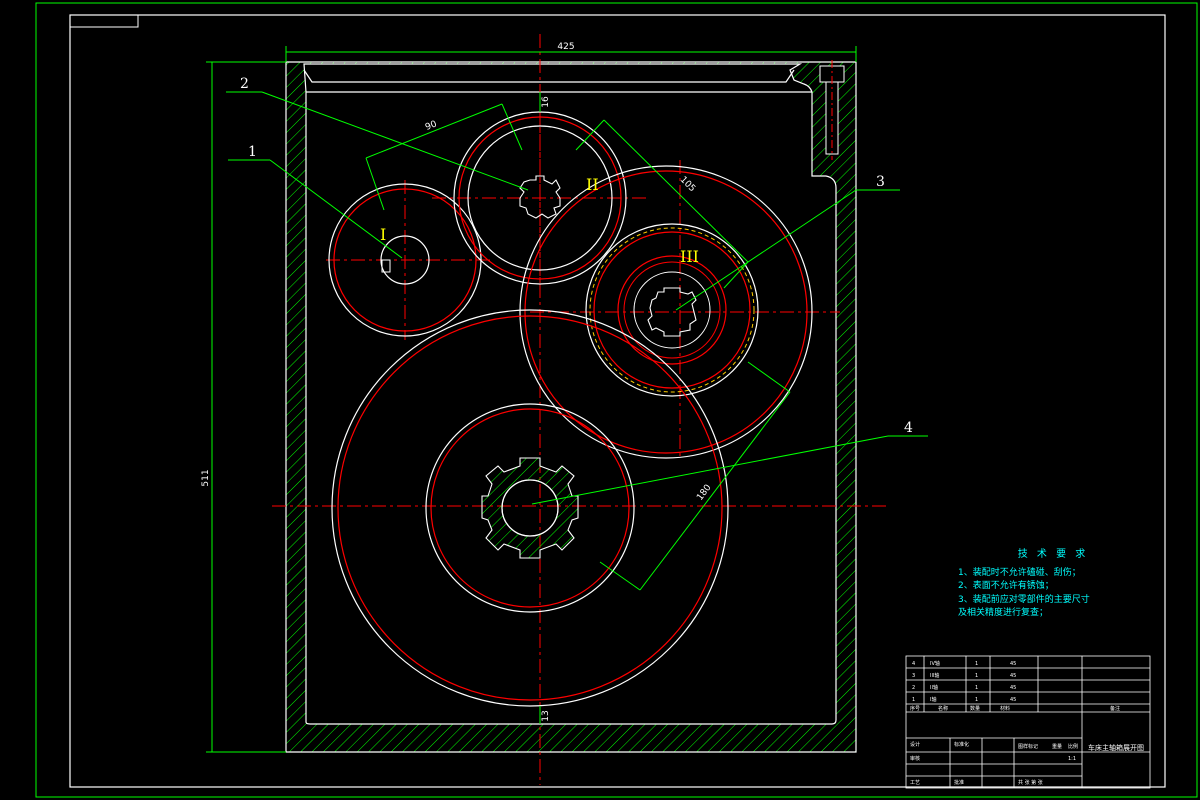  Describe the element at coordinates (252, 152) in the screenshot. I see `leader-label-1: 1` at that location.